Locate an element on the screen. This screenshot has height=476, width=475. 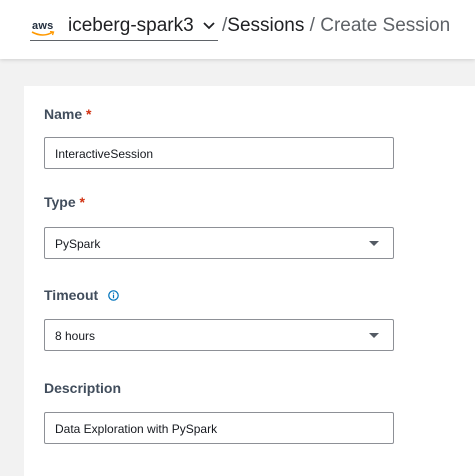
aws-logo: aws is located at coordinates (43, 28).